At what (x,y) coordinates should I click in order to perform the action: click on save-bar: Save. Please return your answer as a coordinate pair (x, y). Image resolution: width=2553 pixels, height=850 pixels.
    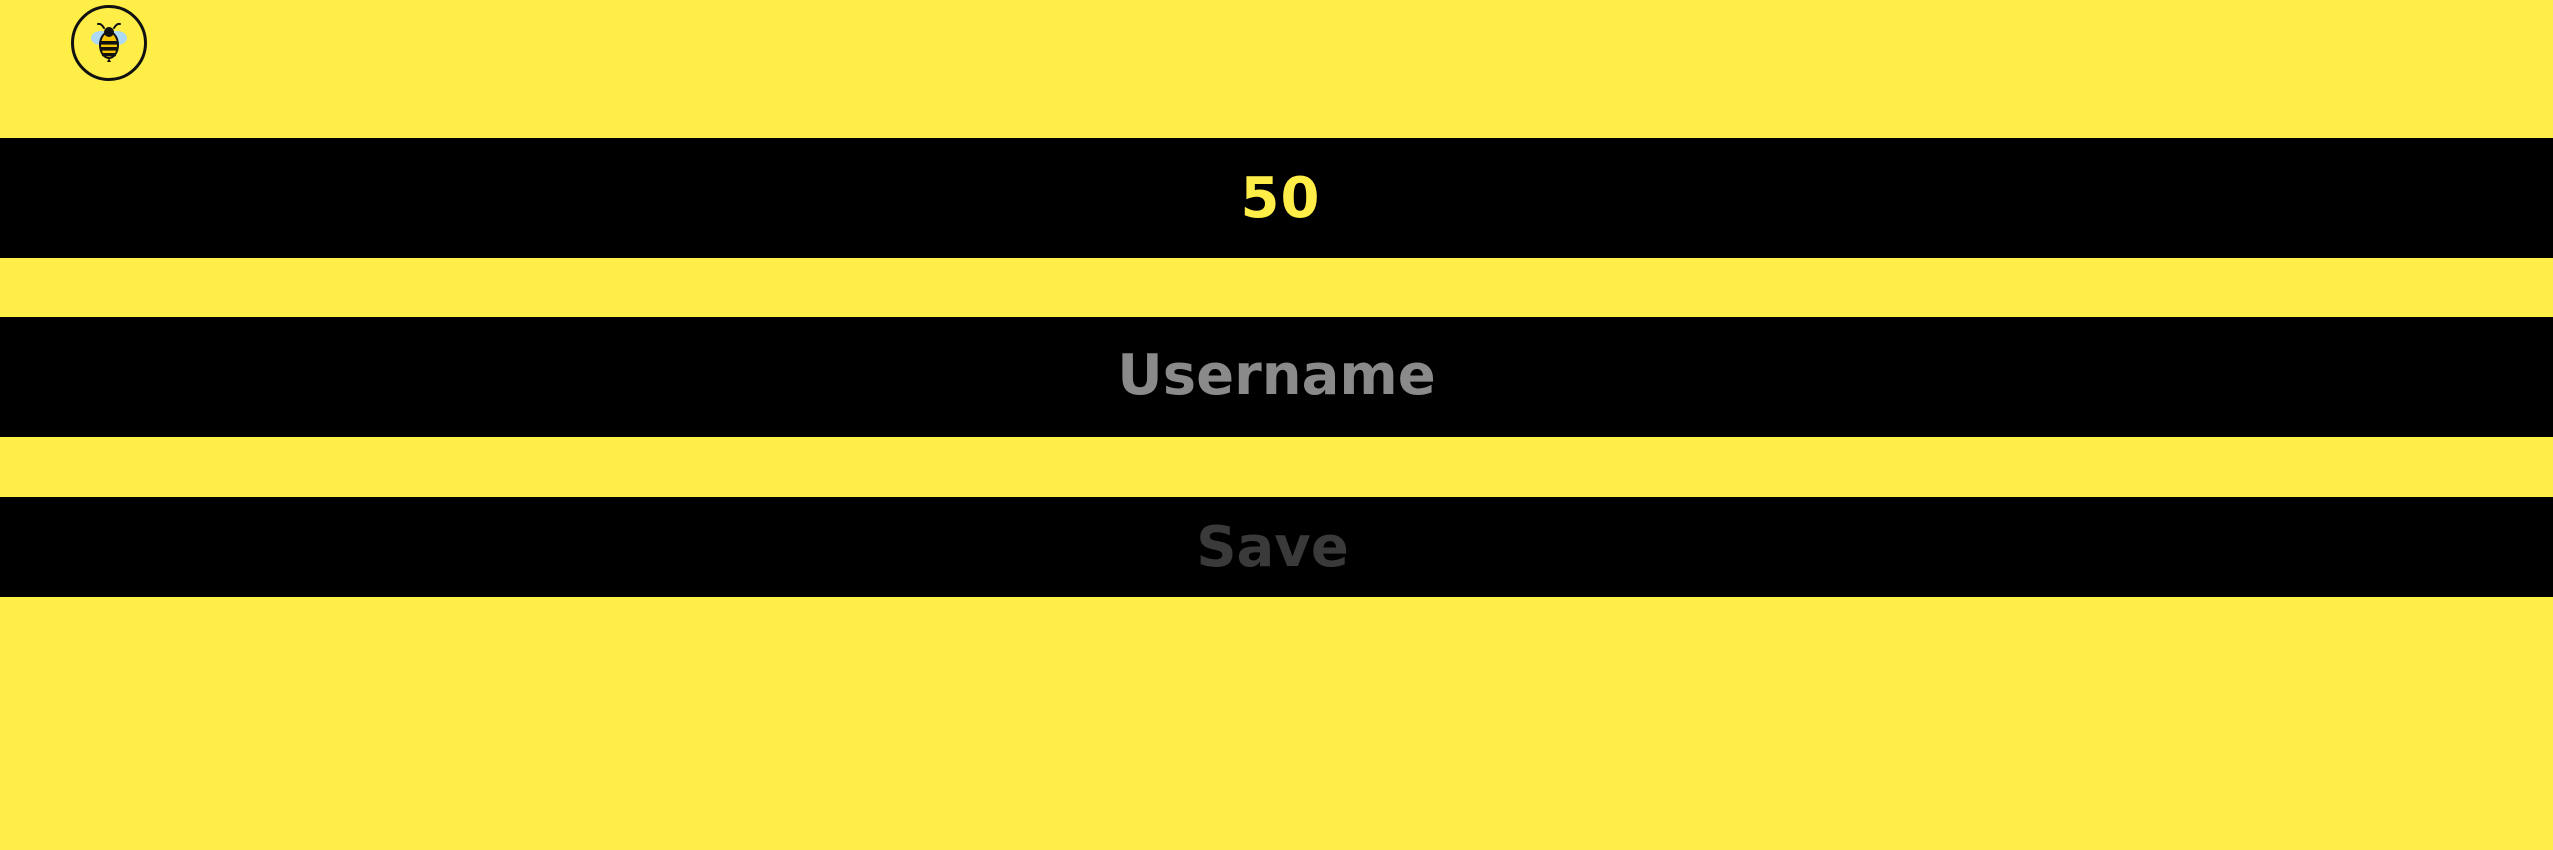
    Looking at the image, I should click on (1276, 547).